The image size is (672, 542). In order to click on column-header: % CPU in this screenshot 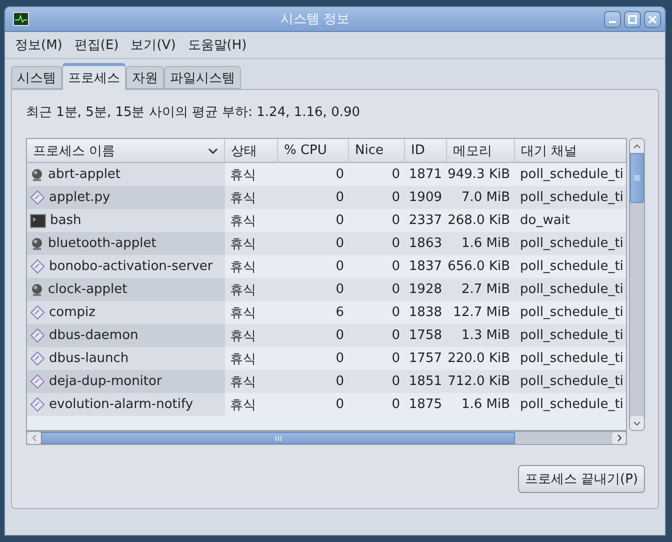, I will do `click(313, 151)`.